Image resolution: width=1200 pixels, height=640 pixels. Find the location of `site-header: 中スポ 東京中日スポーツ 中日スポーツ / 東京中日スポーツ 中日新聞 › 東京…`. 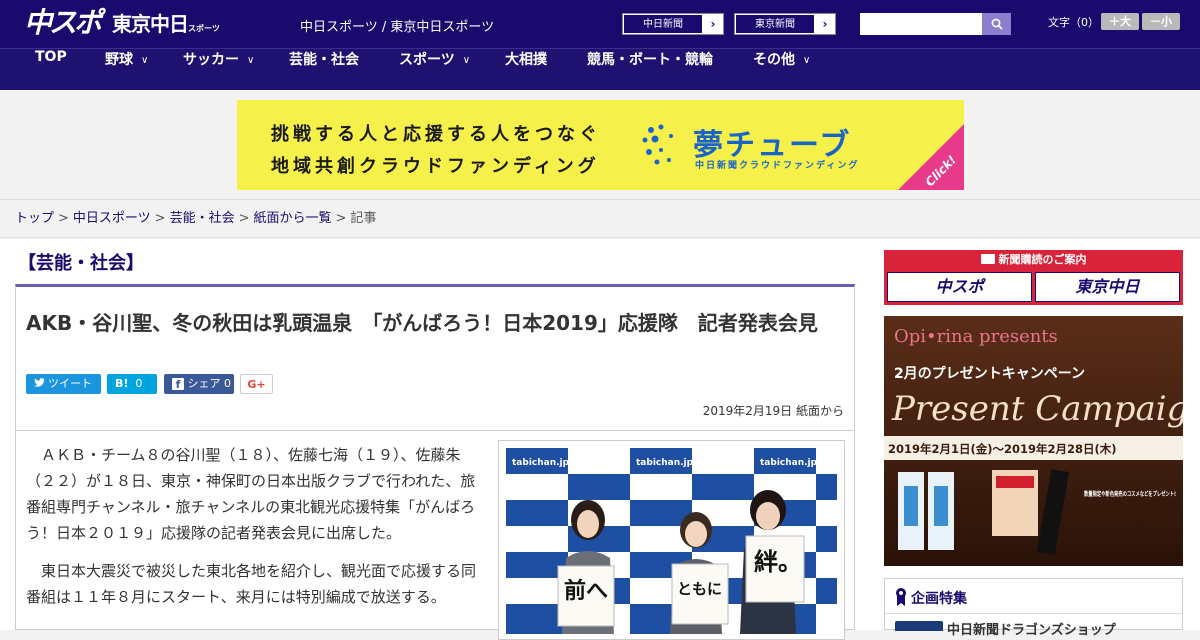

site-header: 中スポ 東京中日スポーツ 中日スポーツ / 東京中日スポーツ 中日新聞 › 東京… is located at coordinates (600, 24).